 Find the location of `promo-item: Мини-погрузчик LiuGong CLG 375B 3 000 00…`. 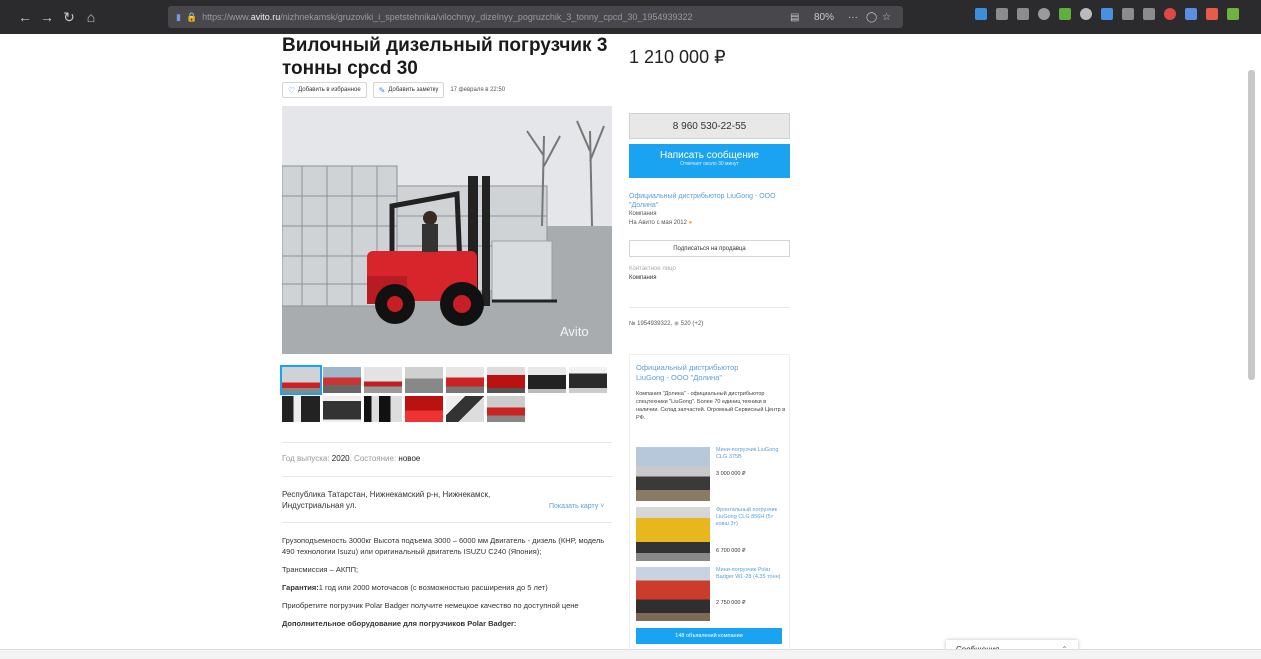

promo-item: Мини-погрузчик LiuGong CLG 375B 3 000 00… is located at coordinates (711, 474).